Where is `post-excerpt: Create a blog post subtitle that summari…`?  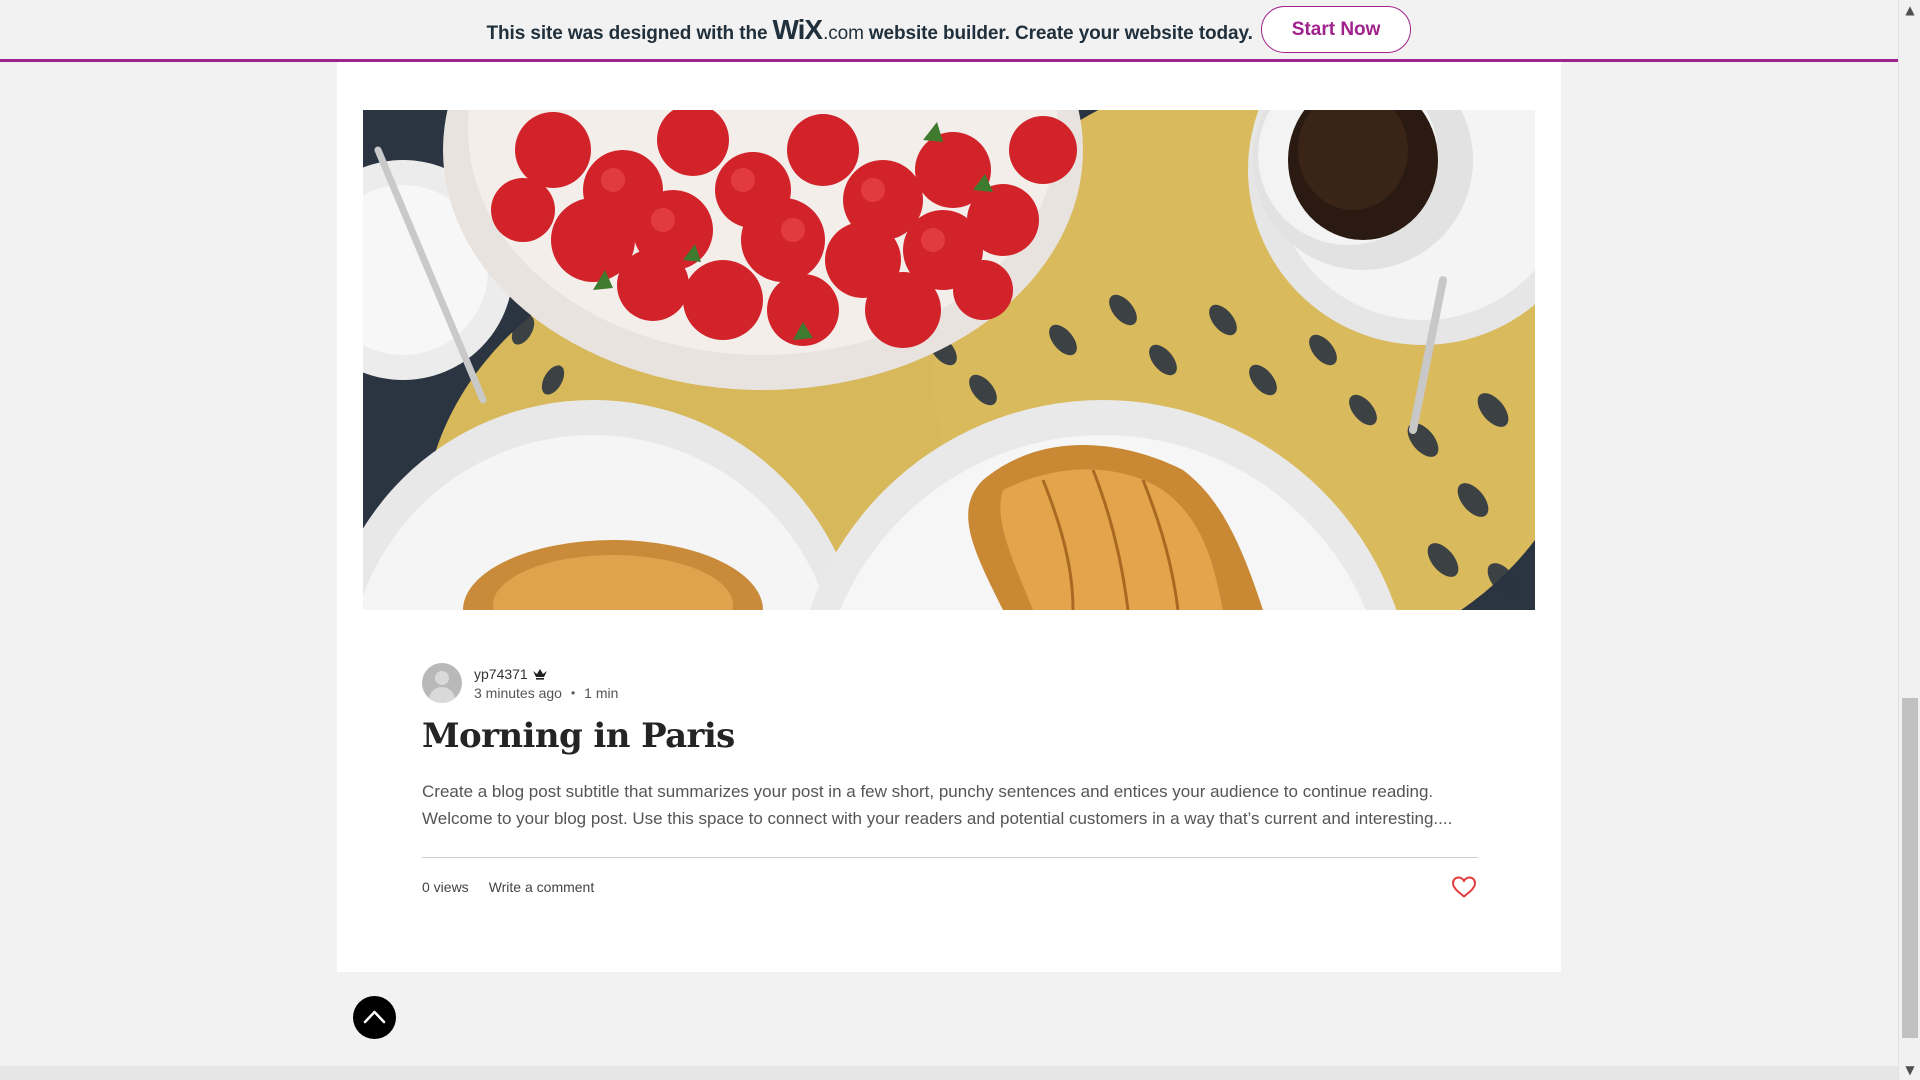 post-excerpt: Create a blog post subtitle that summari… is located at coordinates (952, 805).